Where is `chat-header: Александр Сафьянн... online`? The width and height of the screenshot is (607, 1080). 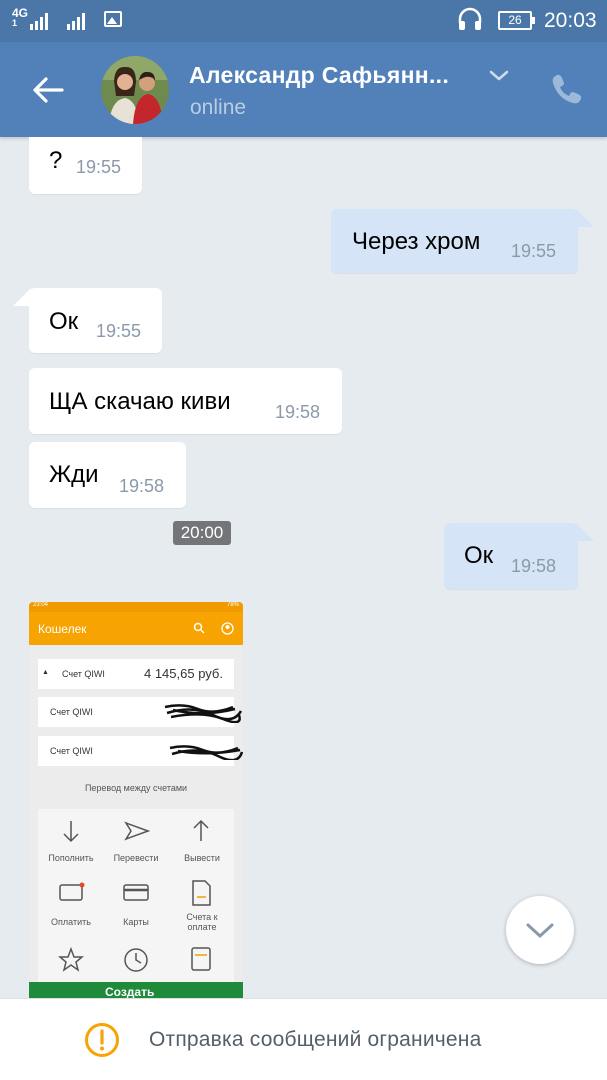
chat-header: Александр Сафьянн... online is located at coordinates (303, 89).